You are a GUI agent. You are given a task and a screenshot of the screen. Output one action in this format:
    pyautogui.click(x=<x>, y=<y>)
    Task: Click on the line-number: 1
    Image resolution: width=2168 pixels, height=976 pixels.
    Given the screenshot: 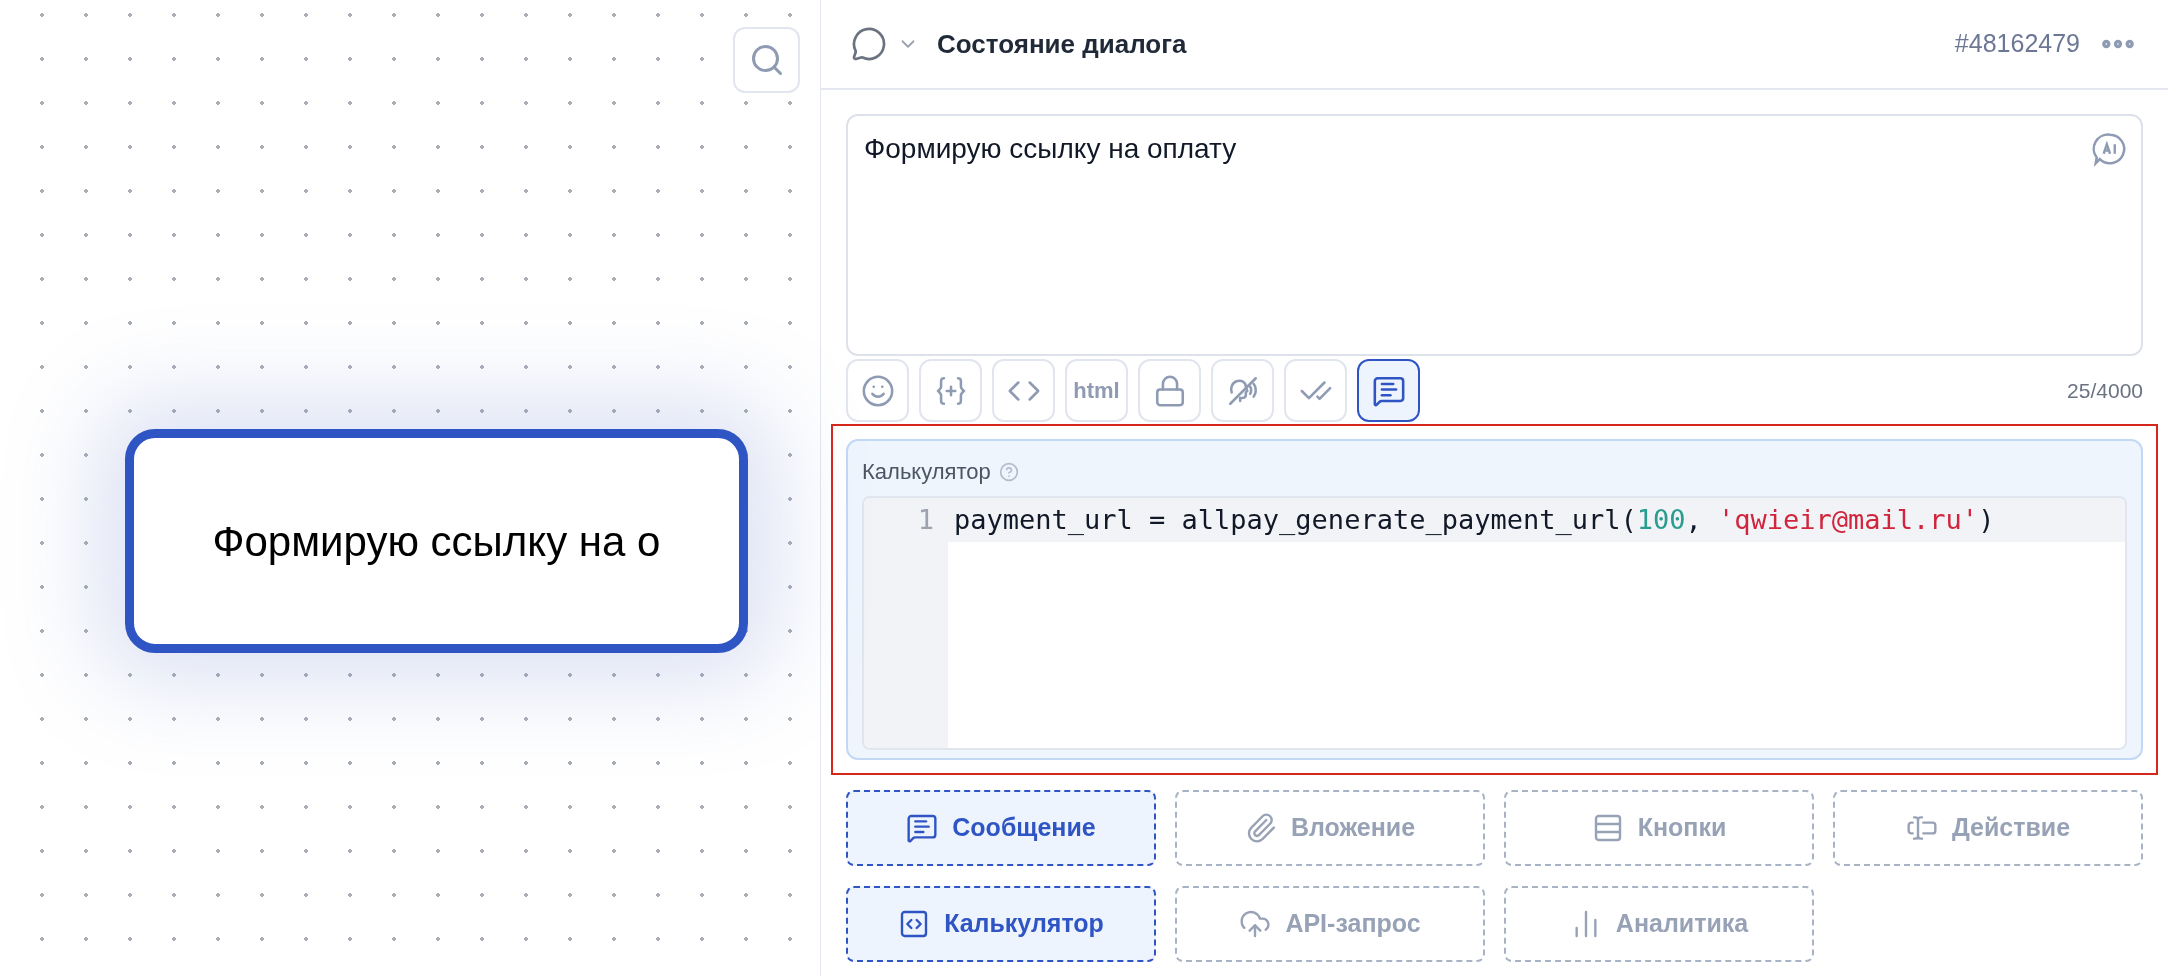 What is the action you would take?
    pyautogui.click(x=926, y=520)
    